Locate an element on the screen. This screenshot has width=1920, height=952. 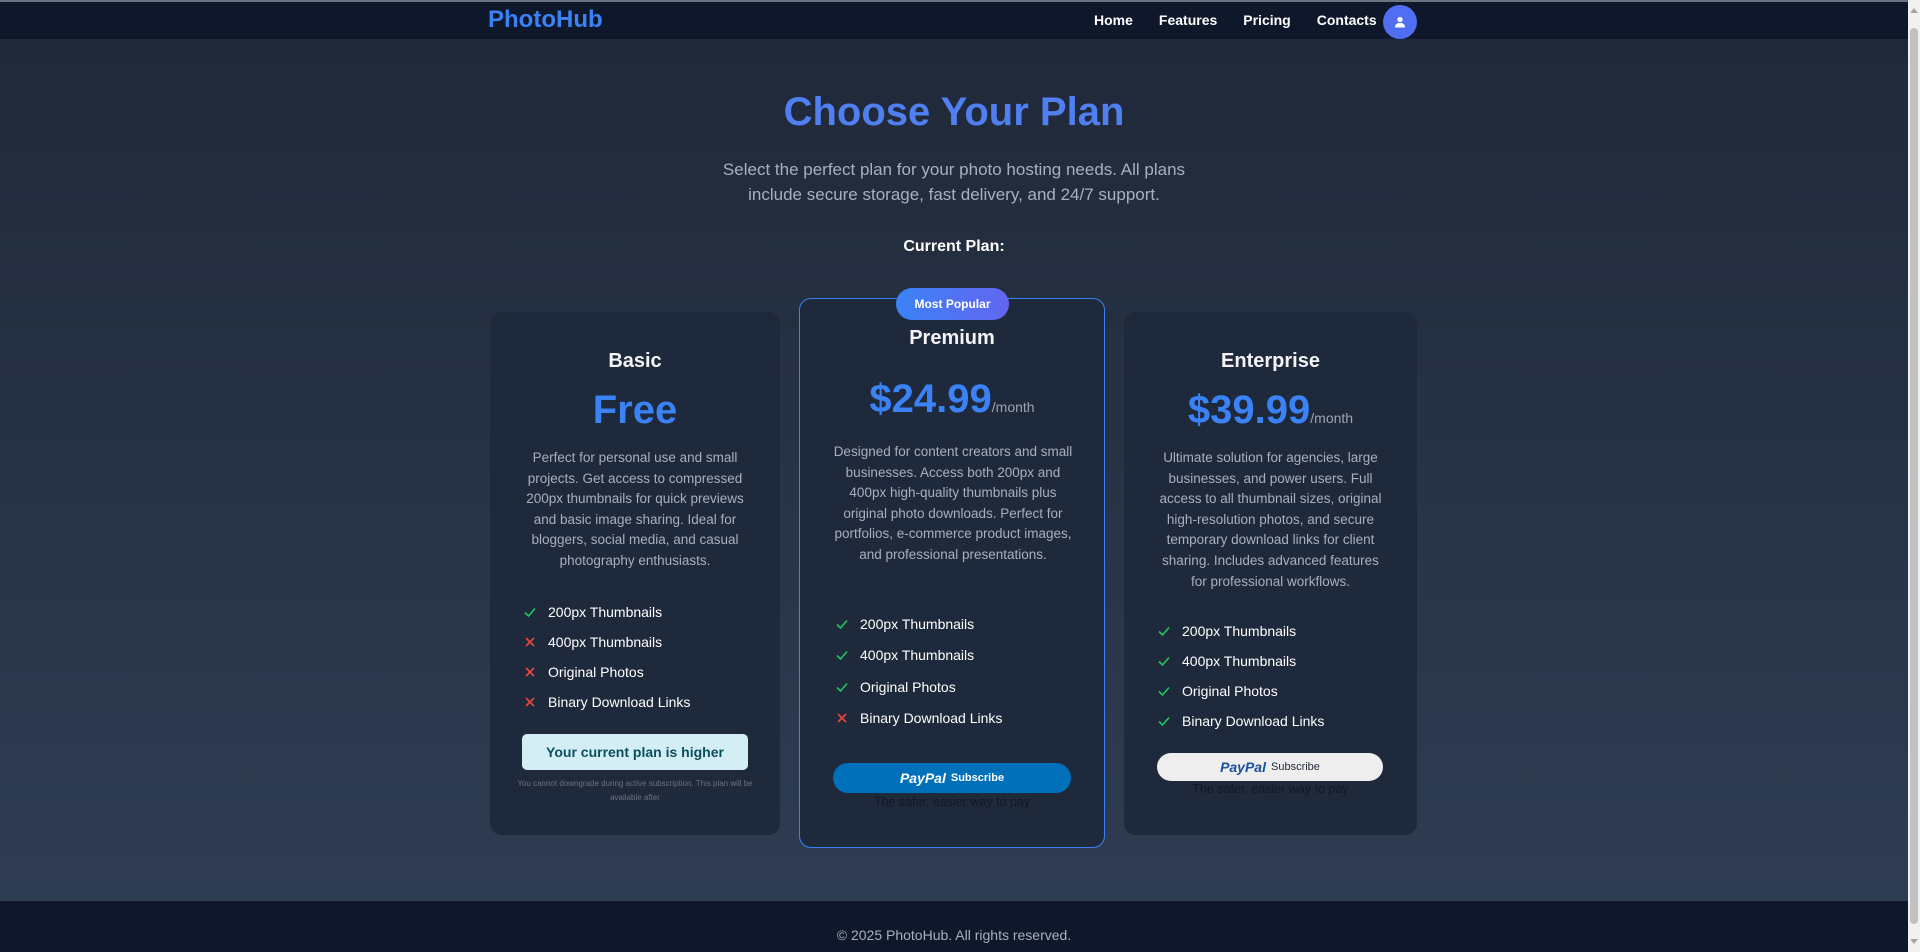
user-avatar-button is located at coordinates (1400, 22).